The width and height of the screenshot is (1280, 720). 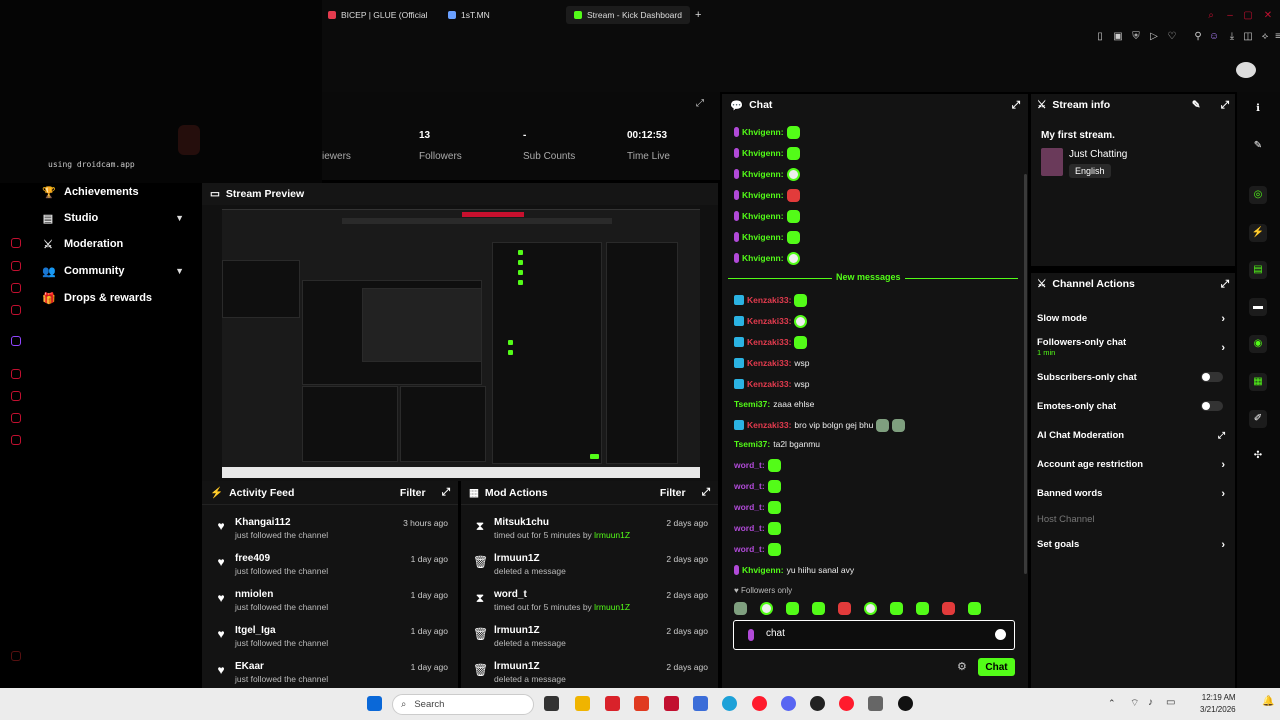 What do you see at coordinates (1258, 456) in the screenshot?
I see `puzzle-icon: ✣` at bounding box center [1258, 456].